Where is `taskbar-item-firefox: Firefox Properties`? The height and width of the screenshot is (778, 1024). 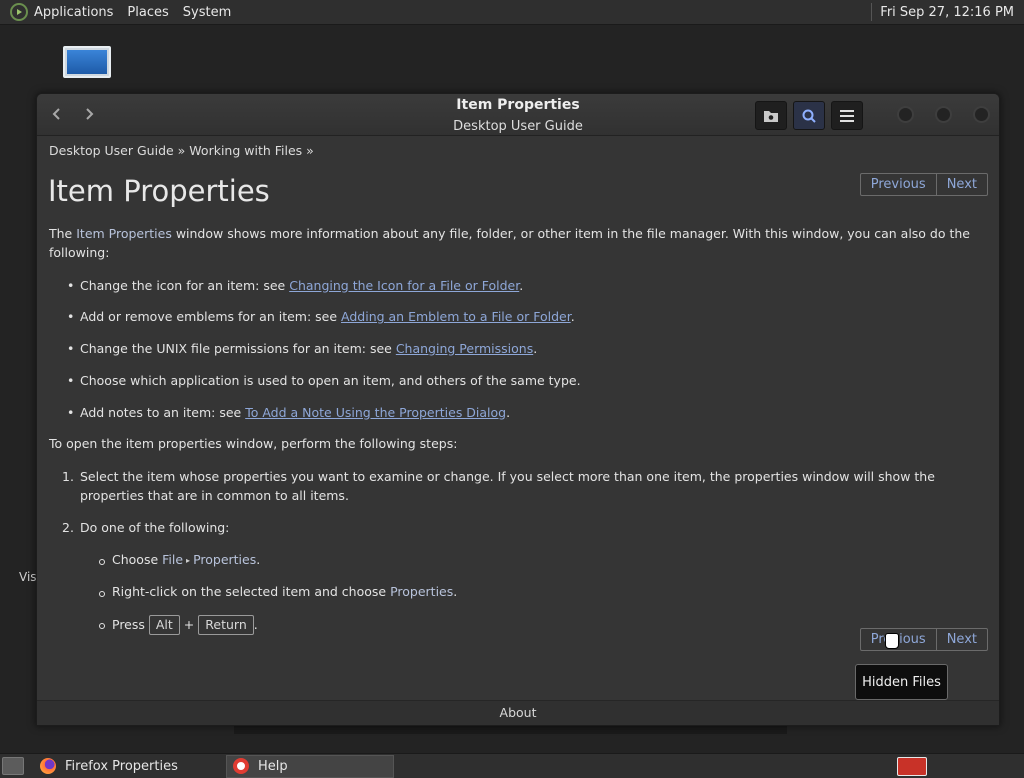 taskbar-item-firefox: Firefox Properties is located at coordinates (115, 766).